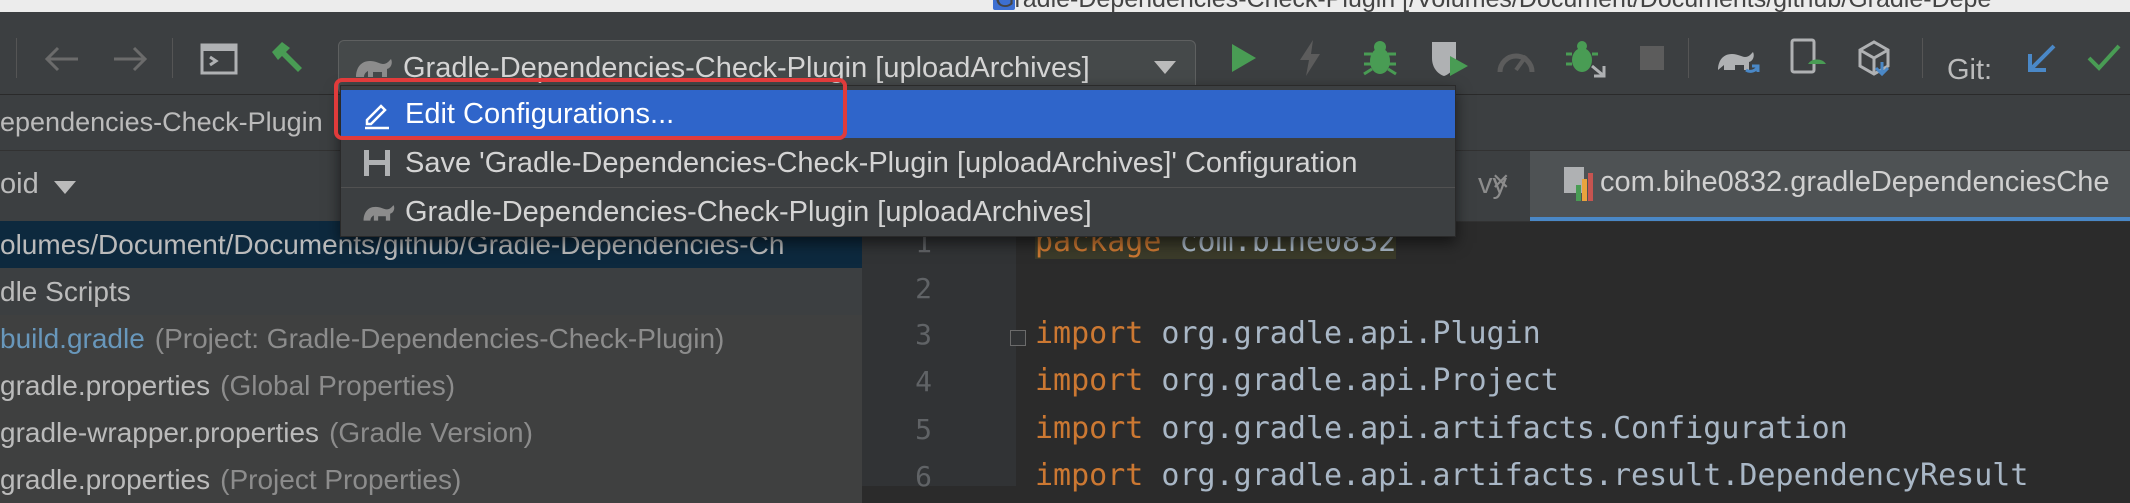 The height and width of the screenshot is (503, 2130). I want to click on tab-label: com.bihe0832.gradleDependenciesChe, so click(1855, 182).